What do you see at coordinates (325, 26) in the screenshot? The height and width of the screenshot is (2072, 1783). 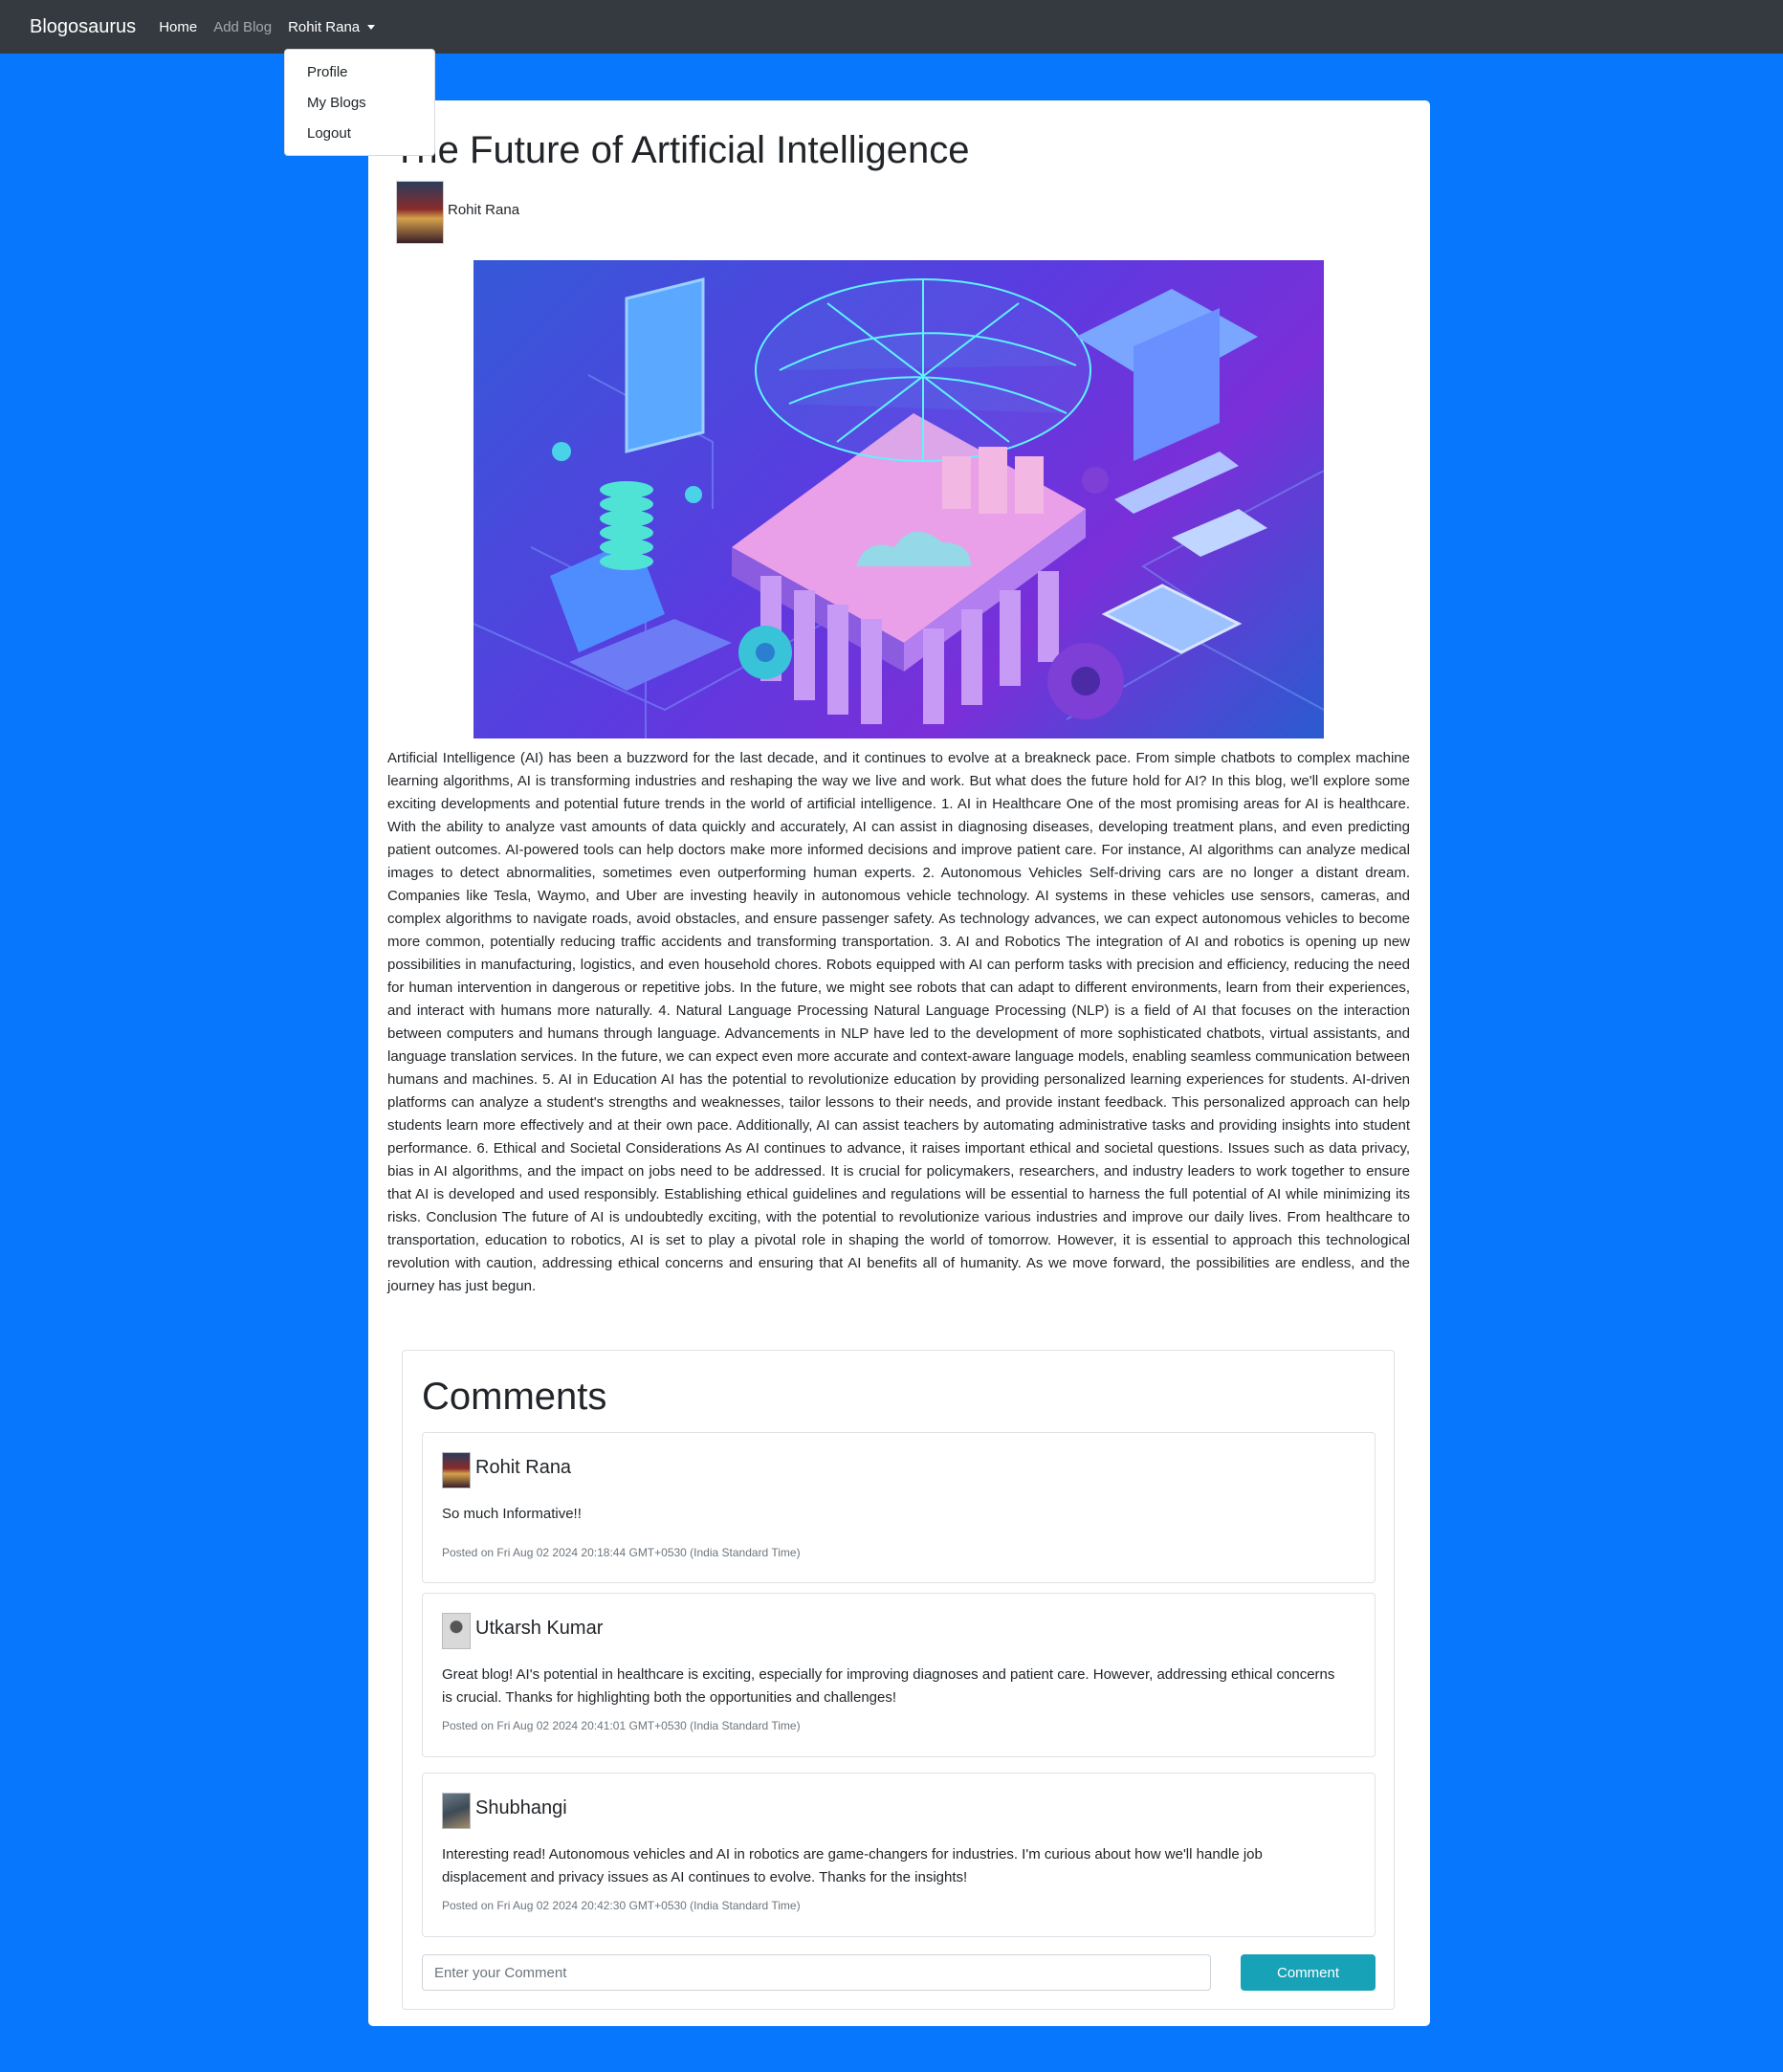 I see `user-menu-label: Rohit Rana` at bounding box center [325, 26].